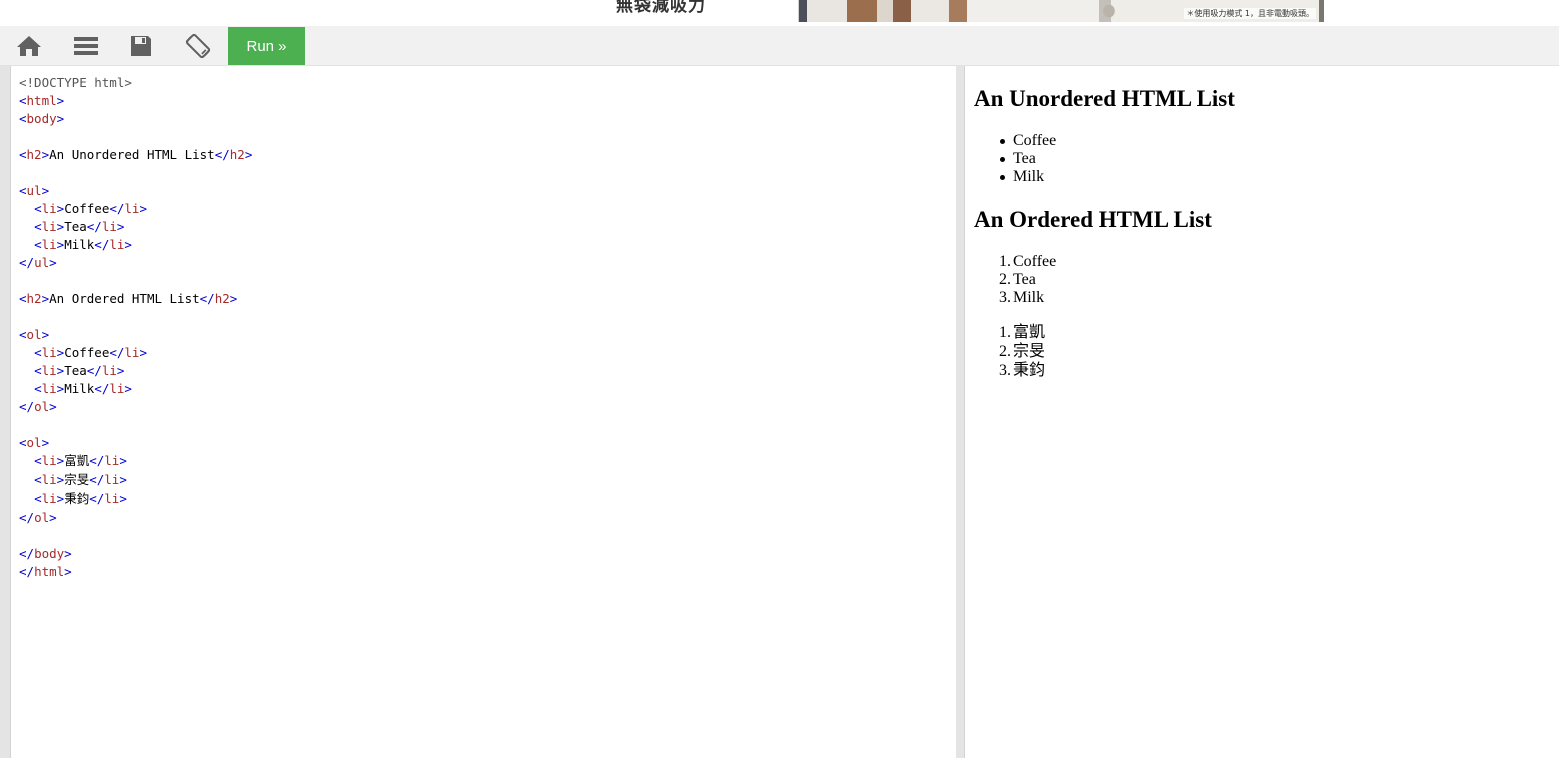 The width and height of the screenshot is (1559, 758). Describe the element at coordinates (45, 571) in the screenshot. I see `code-line: </html>` at that location.